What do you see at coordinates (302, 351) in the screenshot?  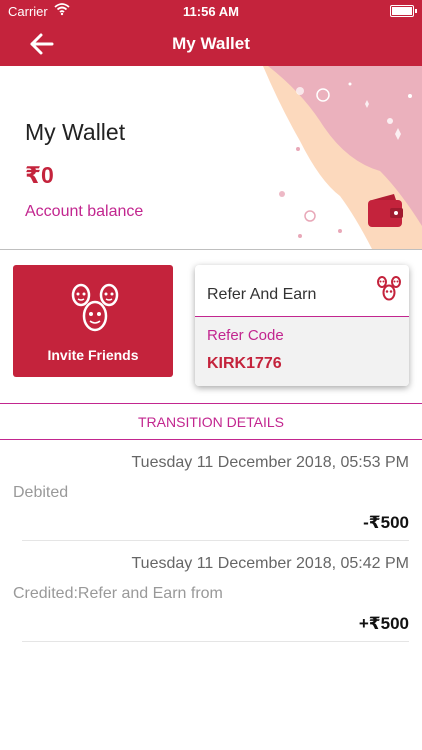 I see `refer-code-section: Refer Code KIRK1776` at bounding box center [302, 351].